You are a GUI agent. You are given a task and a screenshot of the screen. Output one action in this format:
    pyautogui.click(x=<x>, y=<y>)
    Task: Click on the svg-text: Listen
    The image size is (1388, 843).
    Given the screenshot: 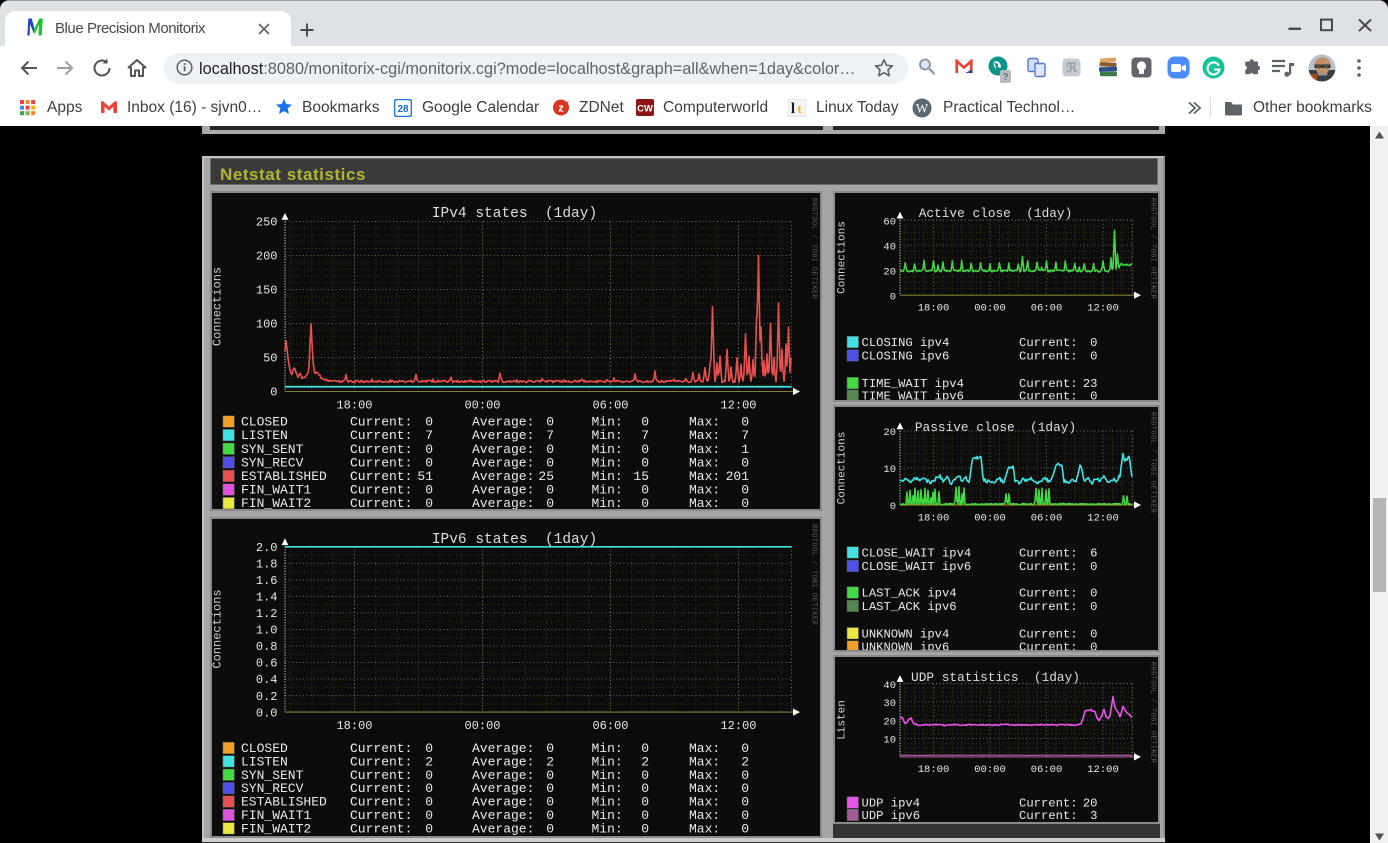 What is the action you would take?
    pyautogui.click(x=842, y=720)
    